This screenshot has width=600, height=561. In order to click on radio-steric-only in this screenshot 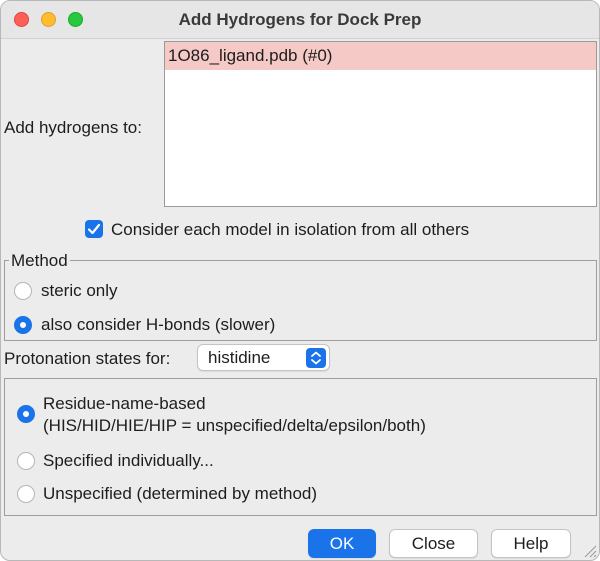, I will do `click(23, 291)`.